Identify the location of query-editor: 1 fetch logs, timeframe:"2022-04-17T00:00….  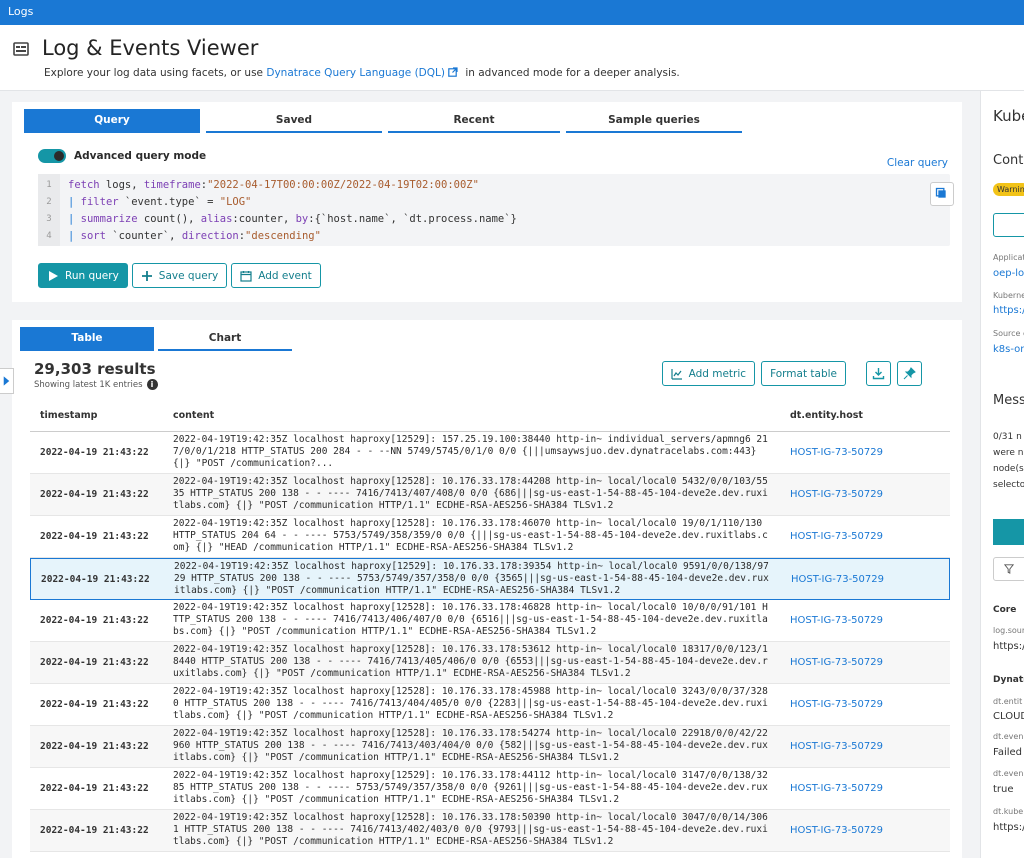
(494, 210).